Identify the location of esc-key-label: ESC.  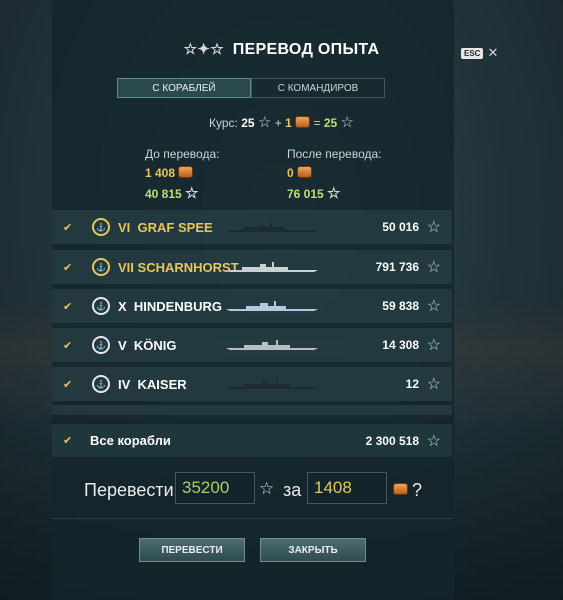
(472, 53).